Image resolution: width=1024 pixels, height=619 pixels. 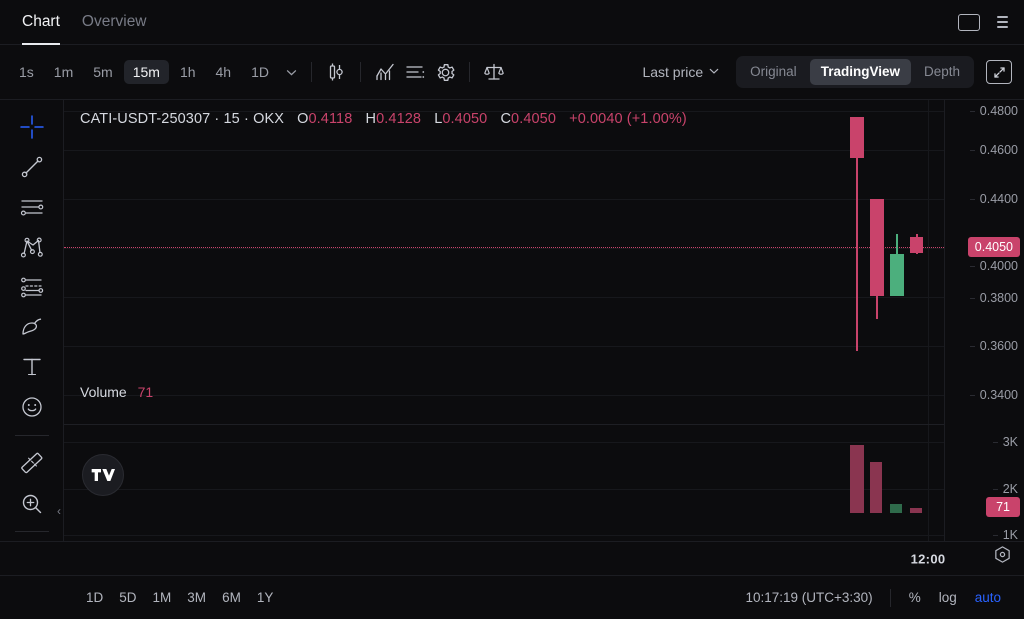 What do you see at coordinates (224, 72) in the screenshot?
I see `timeframe-4h: 4h` at bounding box center [224, 72].